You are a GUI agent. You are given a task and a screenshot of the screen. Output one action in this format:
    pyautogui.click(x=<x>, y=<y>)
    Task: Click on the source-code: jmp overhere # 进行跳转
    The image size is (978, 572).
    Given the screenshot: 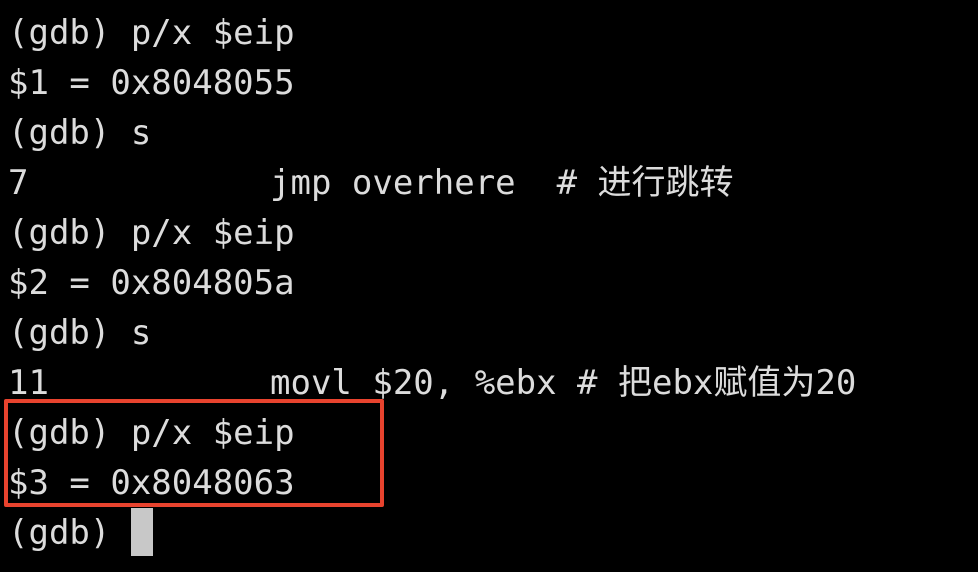 What is the action you would take?
    pyautogui.click(x=502, y=183)
    